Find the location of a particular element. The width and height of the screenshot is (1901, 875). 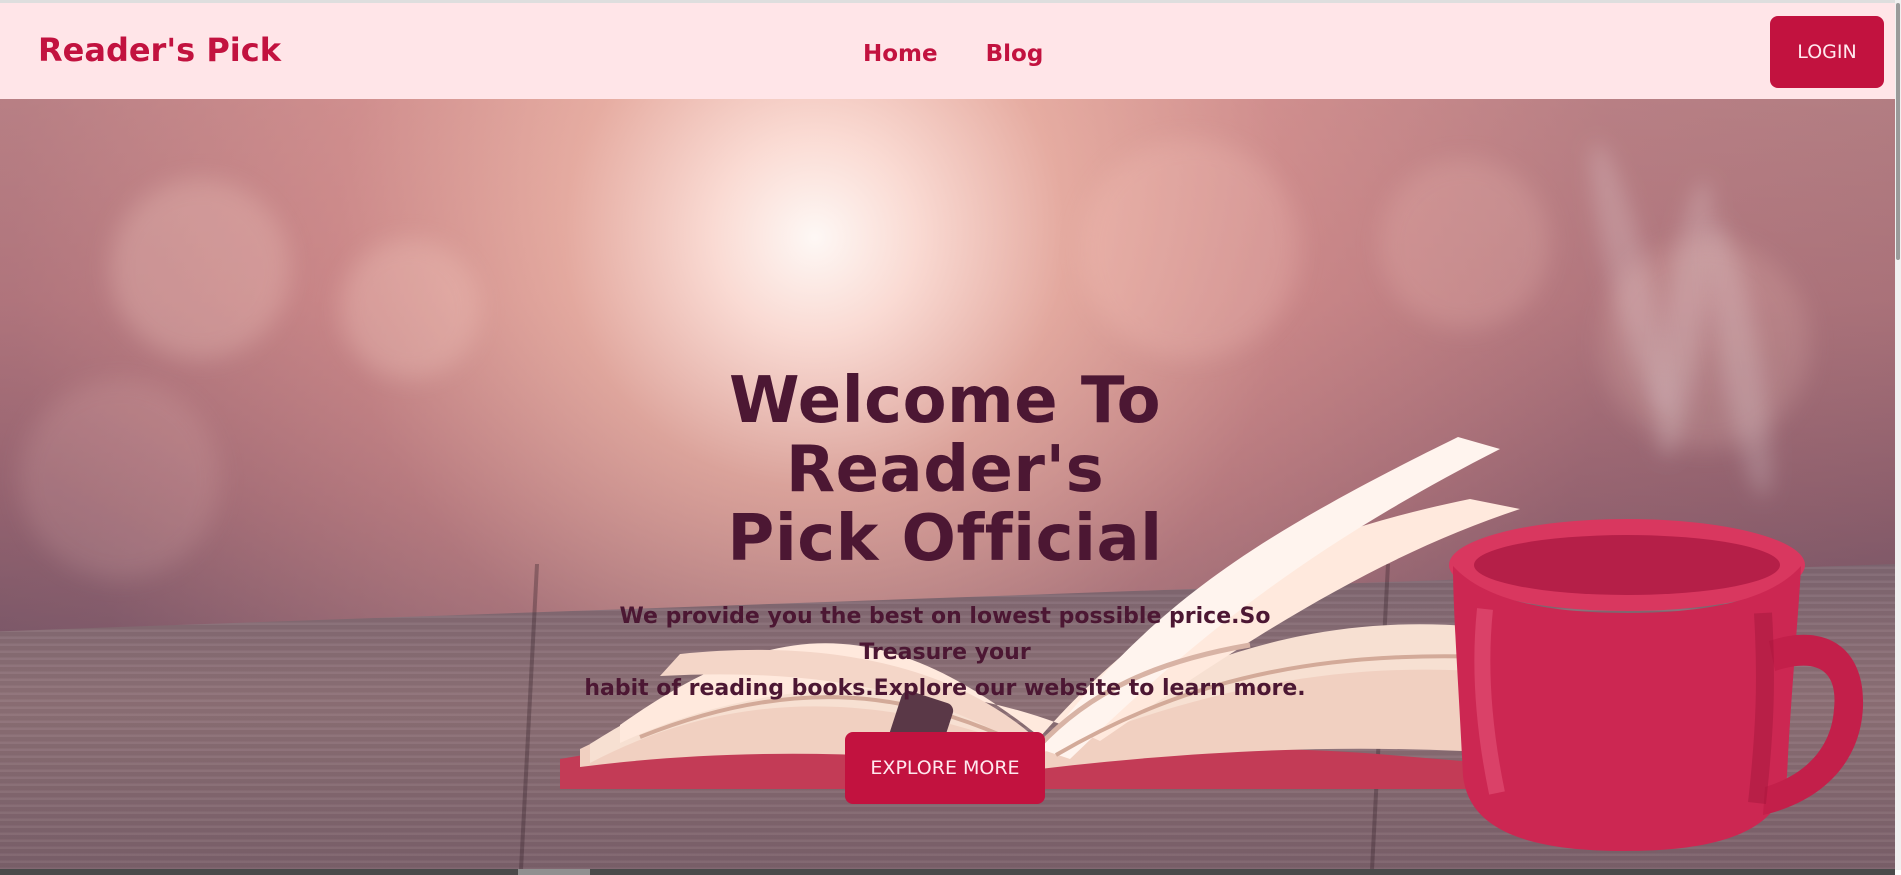

hero-title-line-2: Pick Official is located at coordinates (945, 539).